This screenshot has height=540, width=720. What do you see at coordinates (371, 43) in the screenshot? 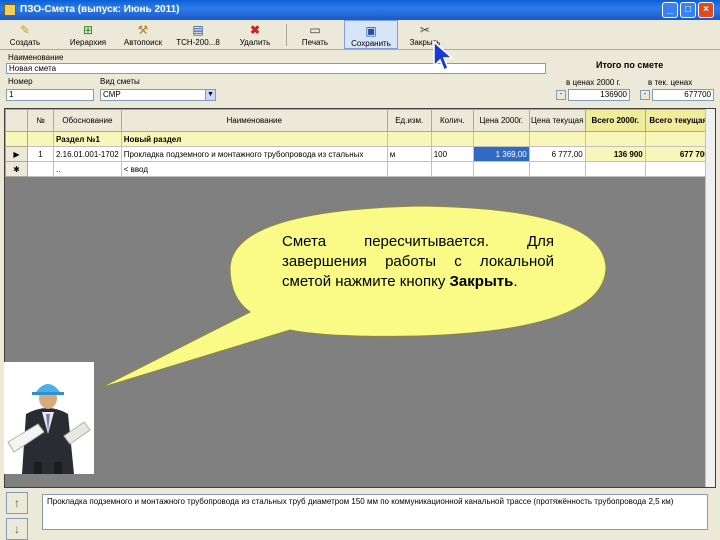
I see `save-label: Сохранить` at bounding box center [371, 43].